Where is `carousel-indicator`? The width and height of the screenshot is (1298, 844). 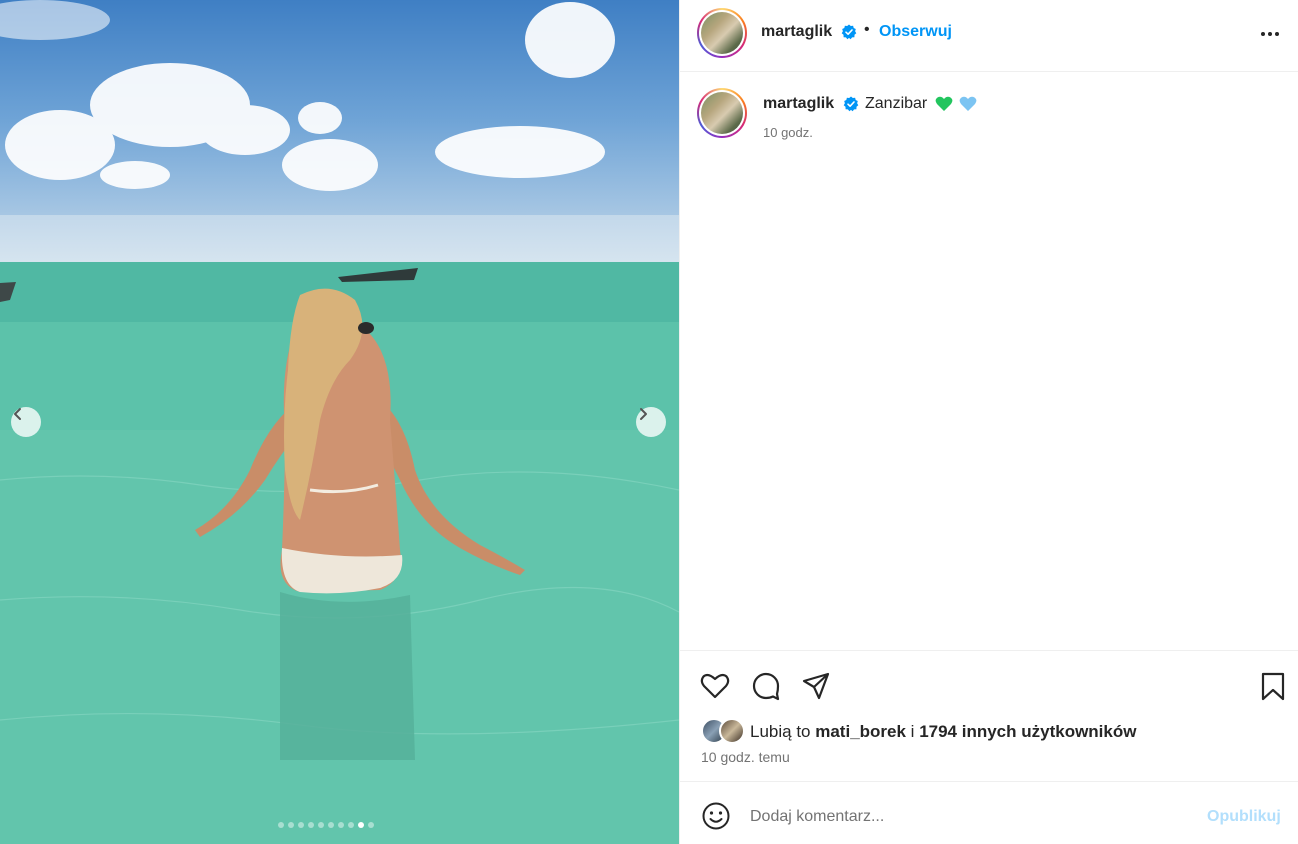 carousel-indicator is located at coordinates (326, 825).